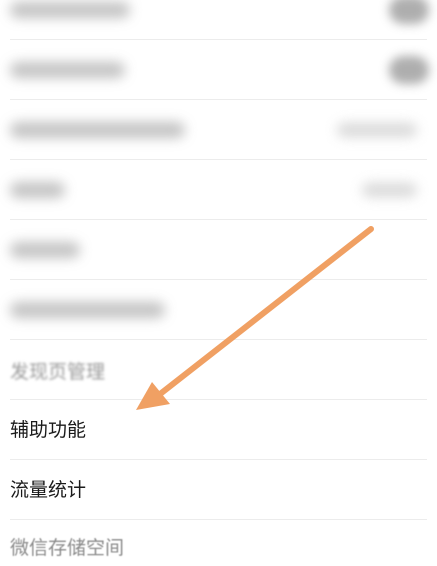 The image size is (437, 566). What do you see at coordinates (48, 430) in the screenshot?
I see `settings-item-label: 辅助功能` at bounding box center [48, 430].